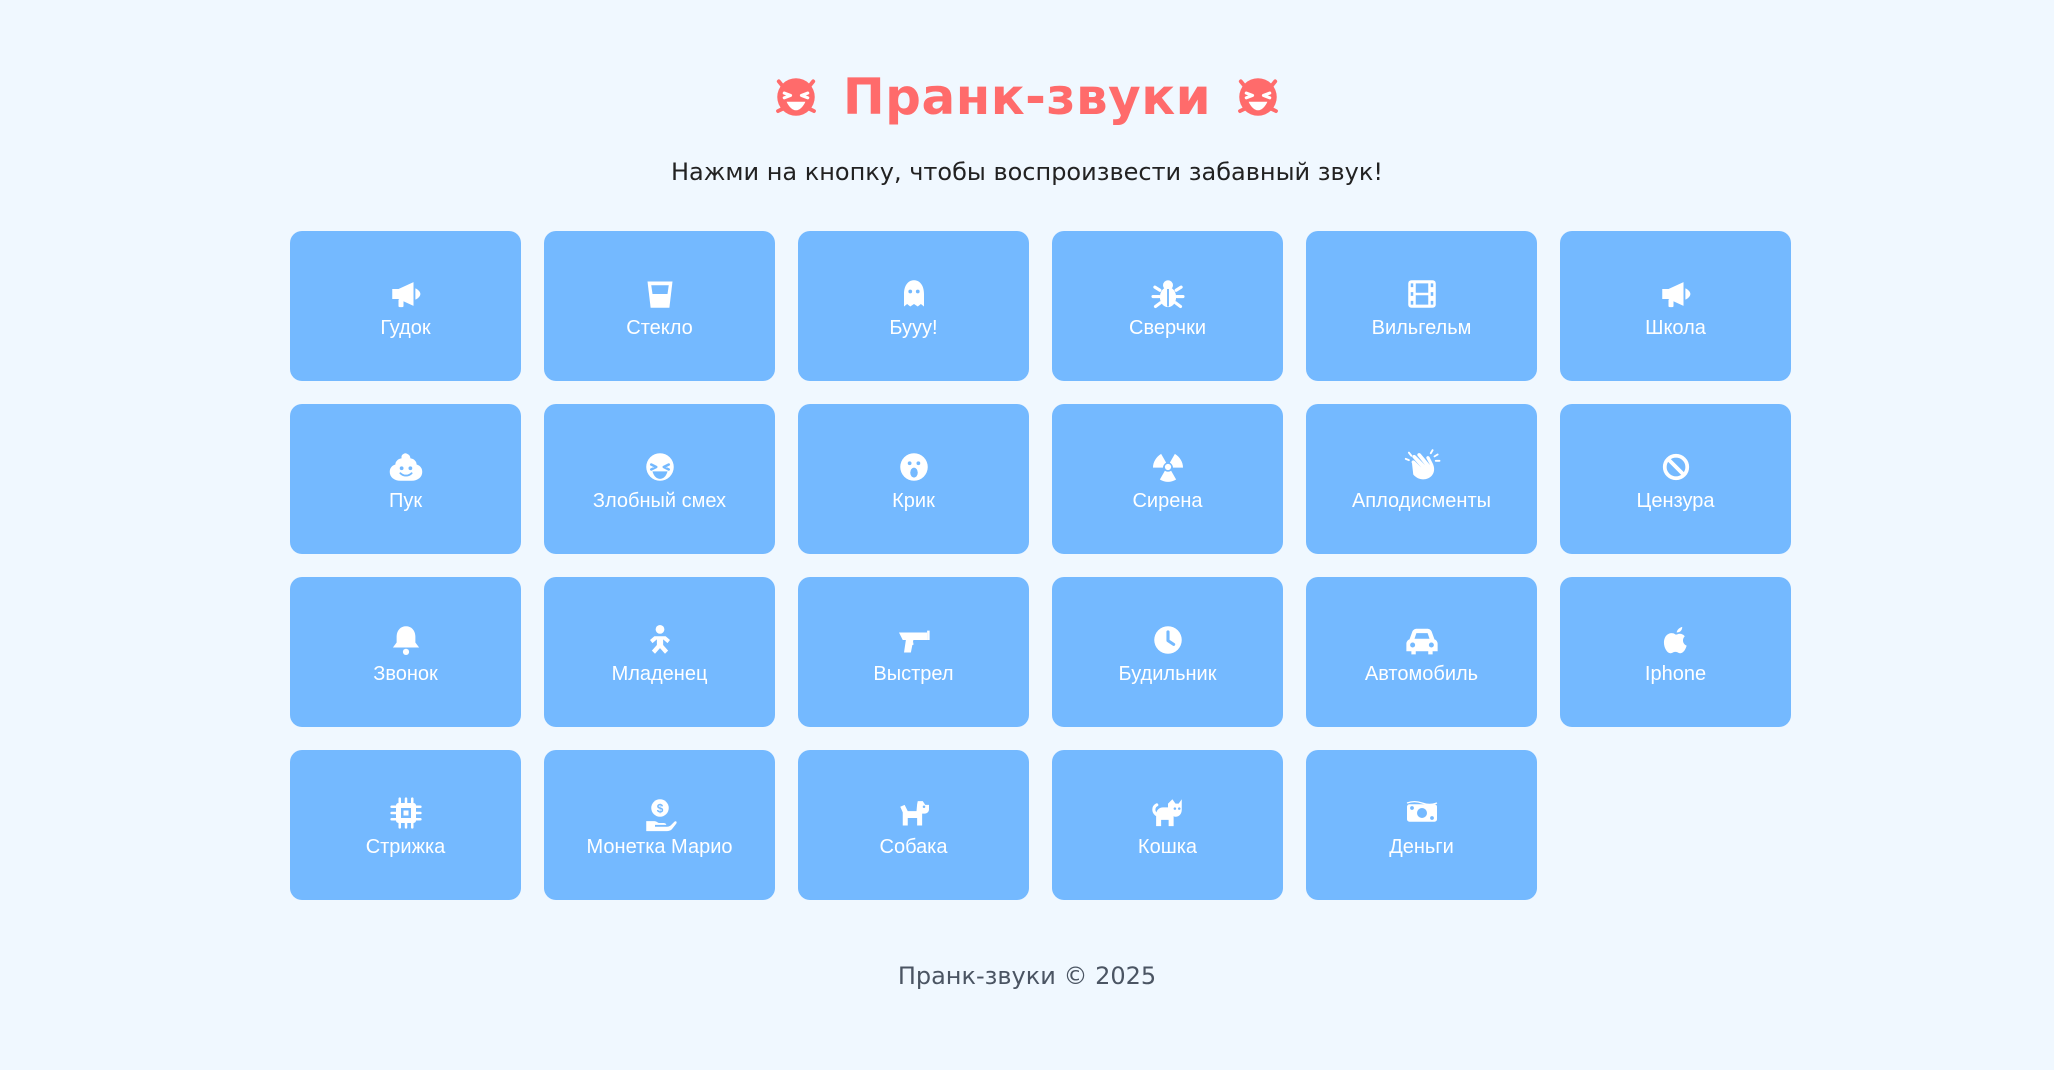 The height and width of the screenshot is (1070, 2054). I want to click on sound-button-boo: Бууу!, so click(913, 306).